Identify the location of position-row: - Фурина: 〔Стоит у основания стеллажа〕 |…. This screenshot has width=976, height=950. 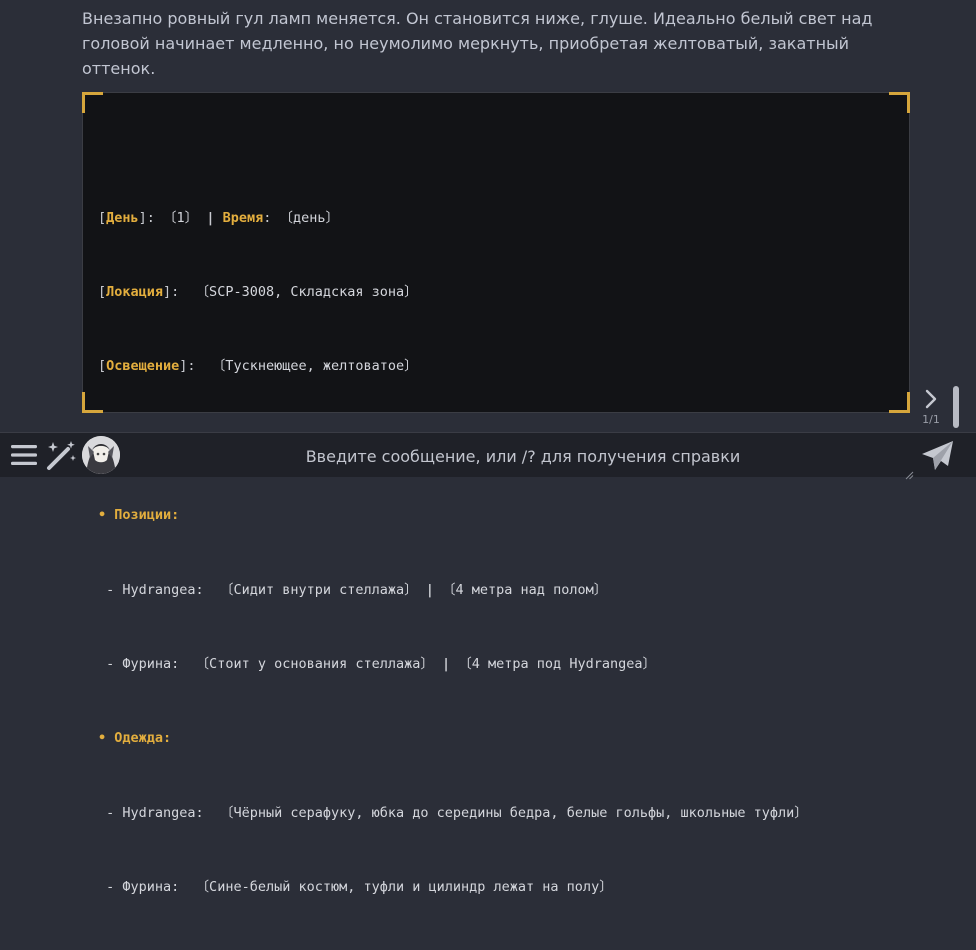
(381, 663).